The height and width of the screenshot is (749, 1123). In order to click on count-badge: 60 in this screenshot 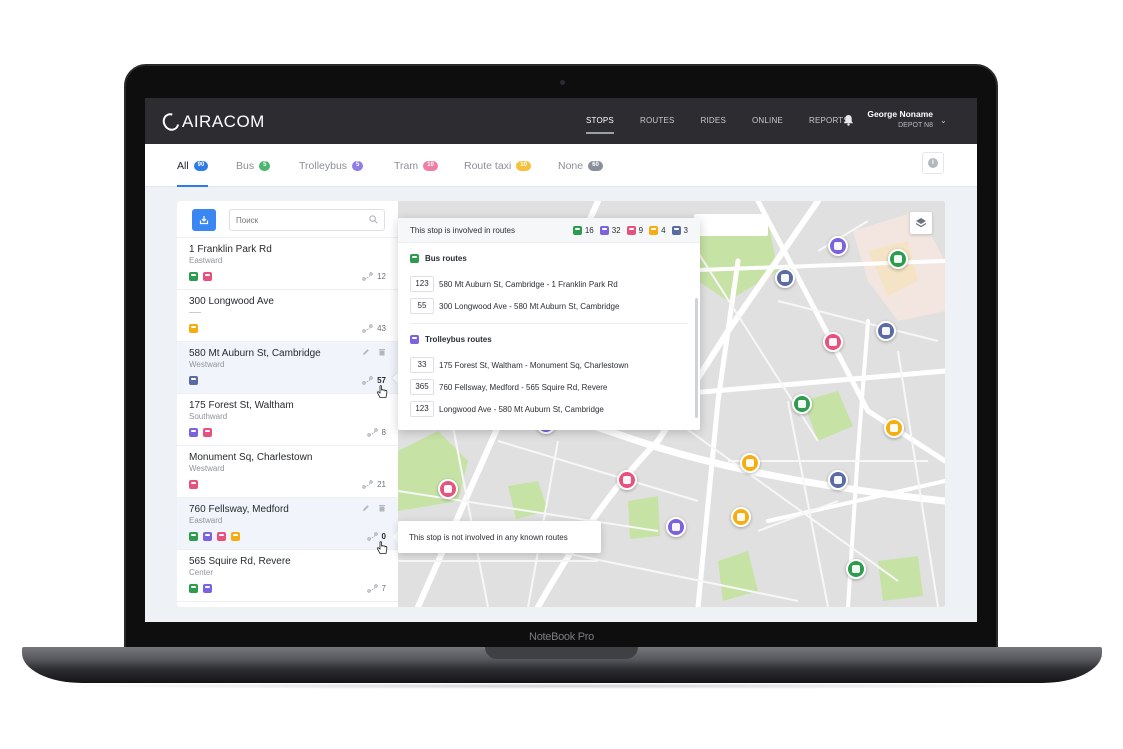, I will do `click(595, 165)`.